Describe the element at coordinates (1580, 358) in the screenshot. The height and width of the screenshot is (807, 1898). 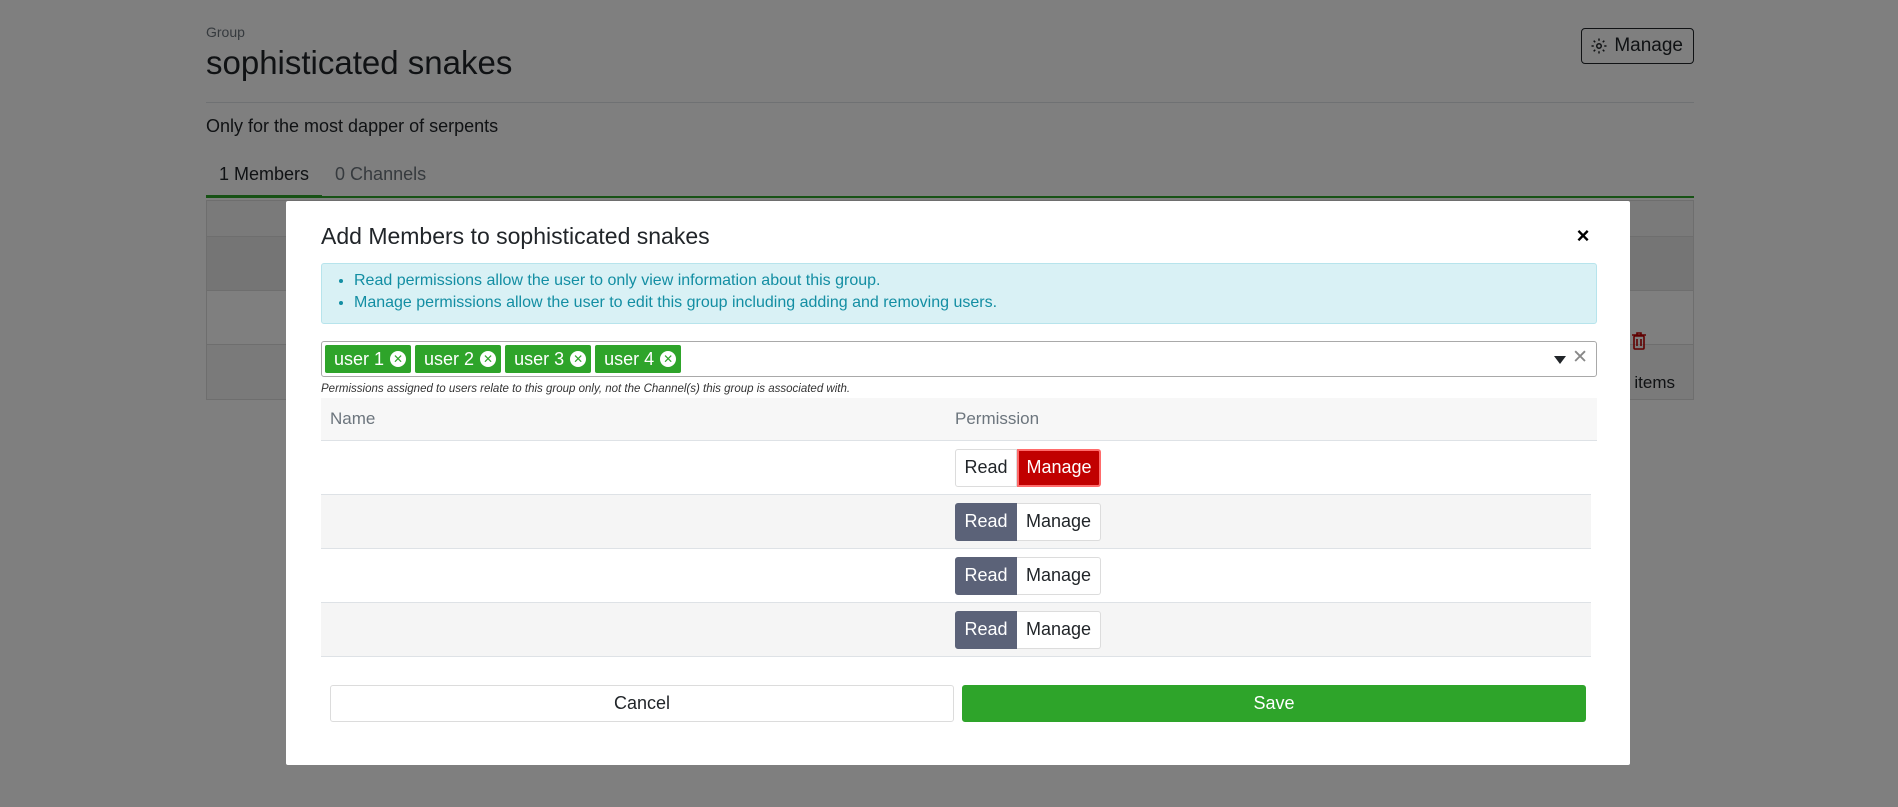
I see `clear-all-icon: ✕` at that location.